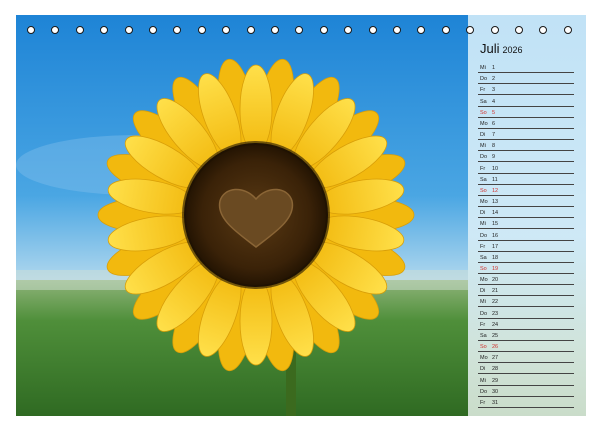  Describe the element at coordinates (495, 380) in the screenshot. I see `day-number: 29` at that location.